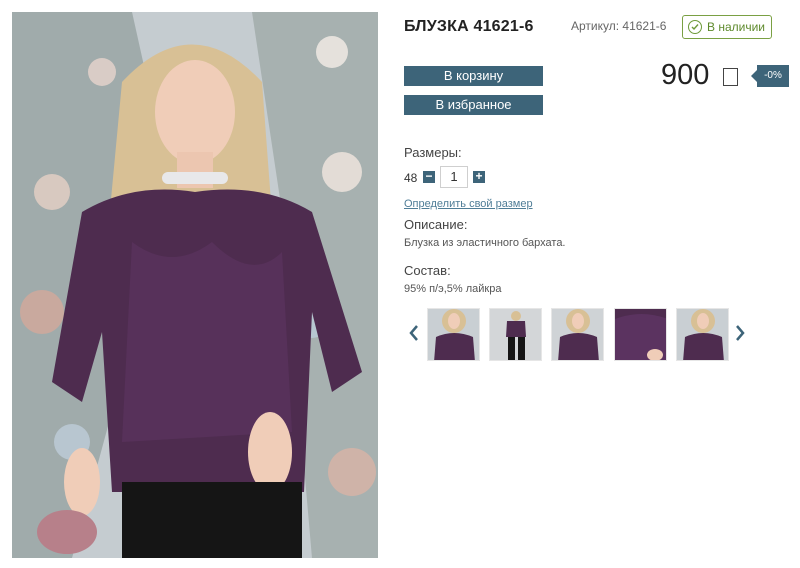  Describe the element at coordinates (454, 177) in the screenshot. I see `quantity-input: 1` at that location.